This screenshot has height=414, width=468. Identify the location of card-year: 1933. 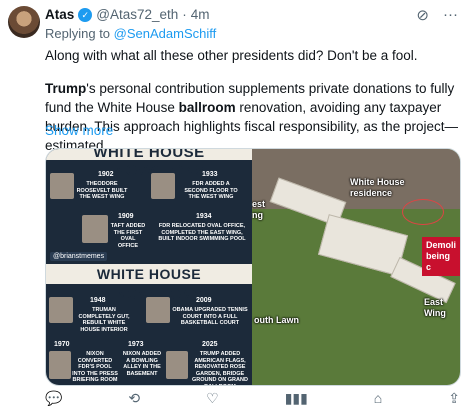
(210, 174).